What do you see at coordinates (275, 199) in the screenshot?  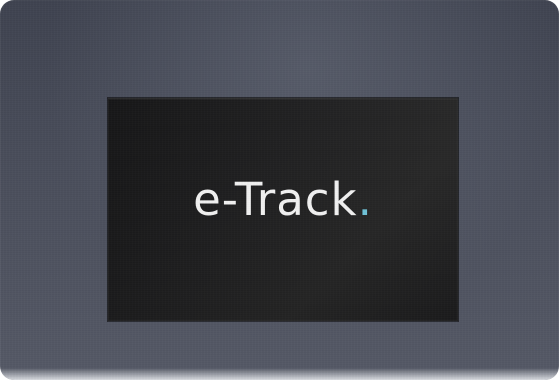 I see `logo-text: e-Track` at bounding box center [275, 199].